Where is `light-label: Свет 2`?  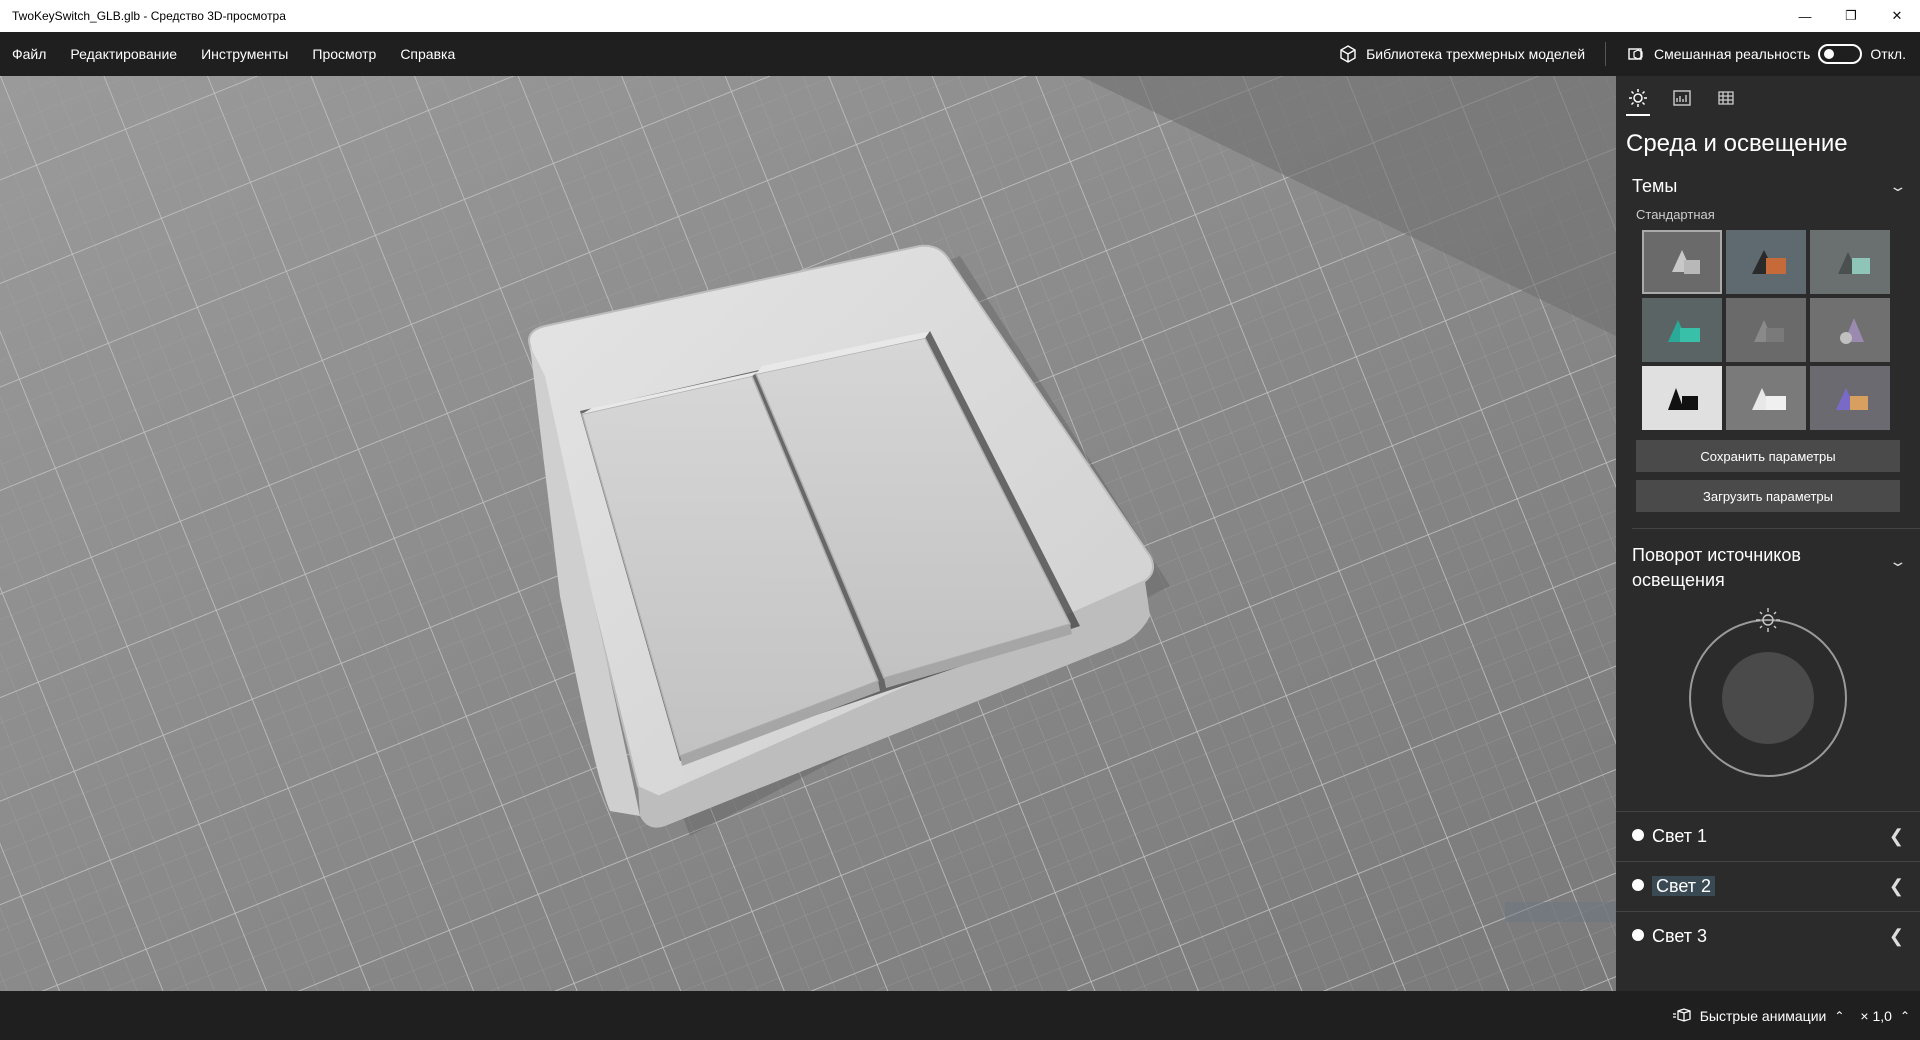 light-label: Свет 2 is located at coordinates (1684, 886).